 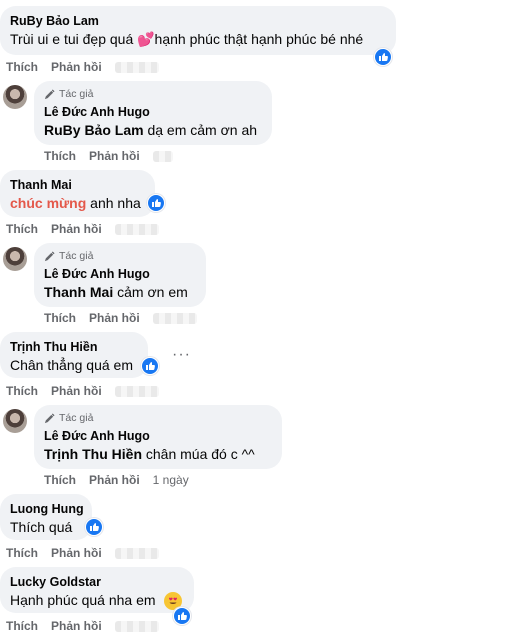 I want to click on comment-text: Trịnh Thu Hiền chân múa đó c ^^, so click(x=149, y=454).